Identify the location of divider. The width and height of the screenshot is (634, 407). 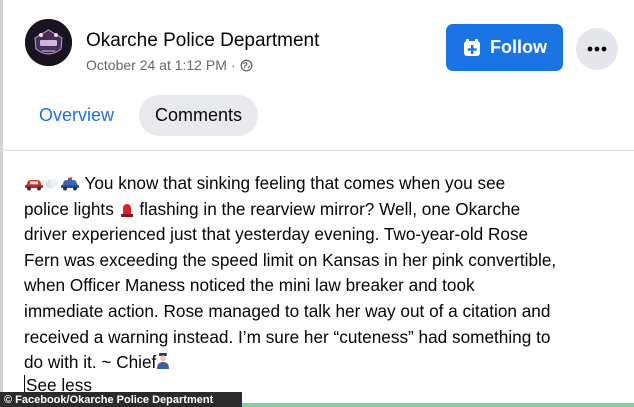
(317, 150).